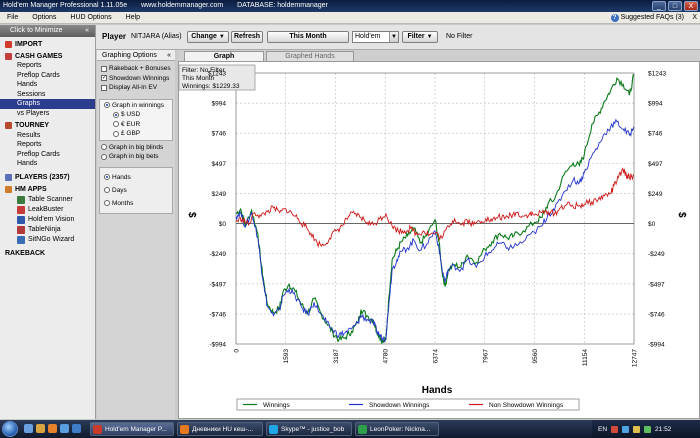  I want to click on legend-label: Winnings, so click(276, 405).